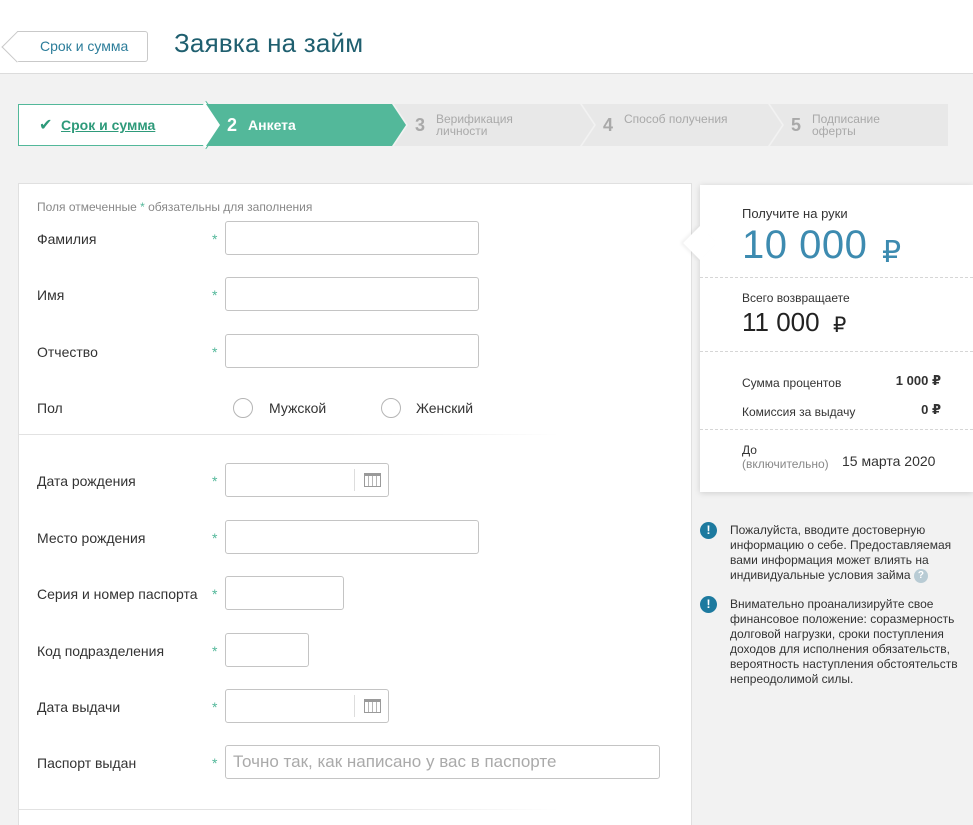 Image resolution: width=973 pixels, height=825 pixels. I want to click on help-icon: ?, so click(920, 575).